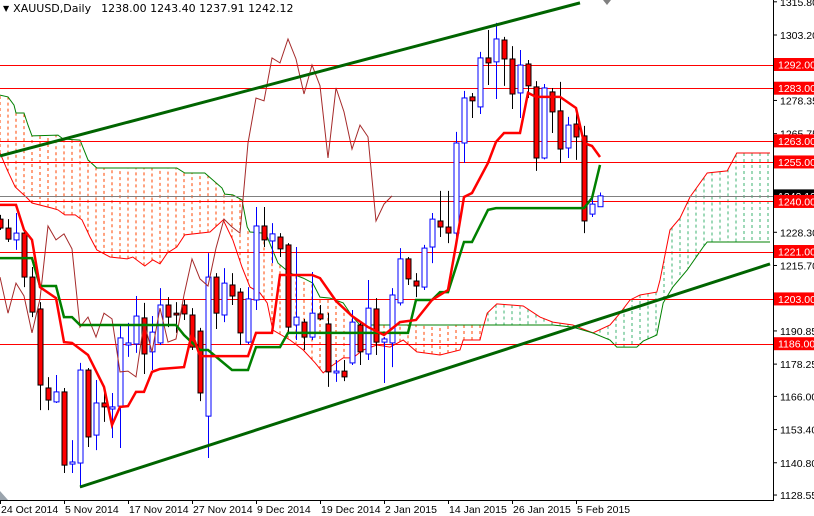  What do you see at coordinates (6, 8) in the screenshot?
I see `triangle-down-icon: ▼` at bounding box center [6, 8].